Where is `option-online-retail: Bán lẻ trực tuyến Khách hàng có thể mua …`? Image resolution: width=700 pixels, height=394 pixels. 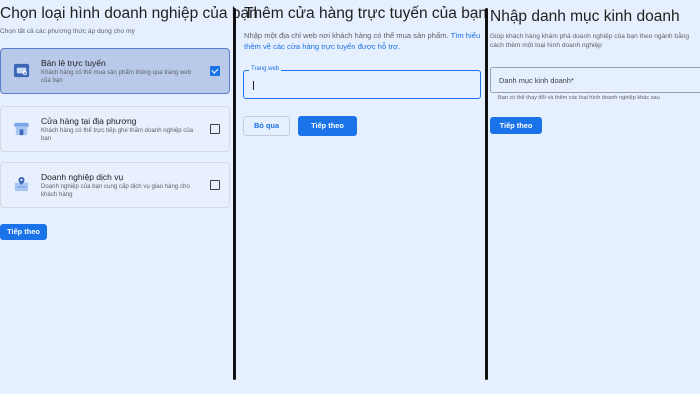
option-online-retail: Bán lẻ trực tuyến Khách hàng có thể mua … is located at coordinates (115, 71).